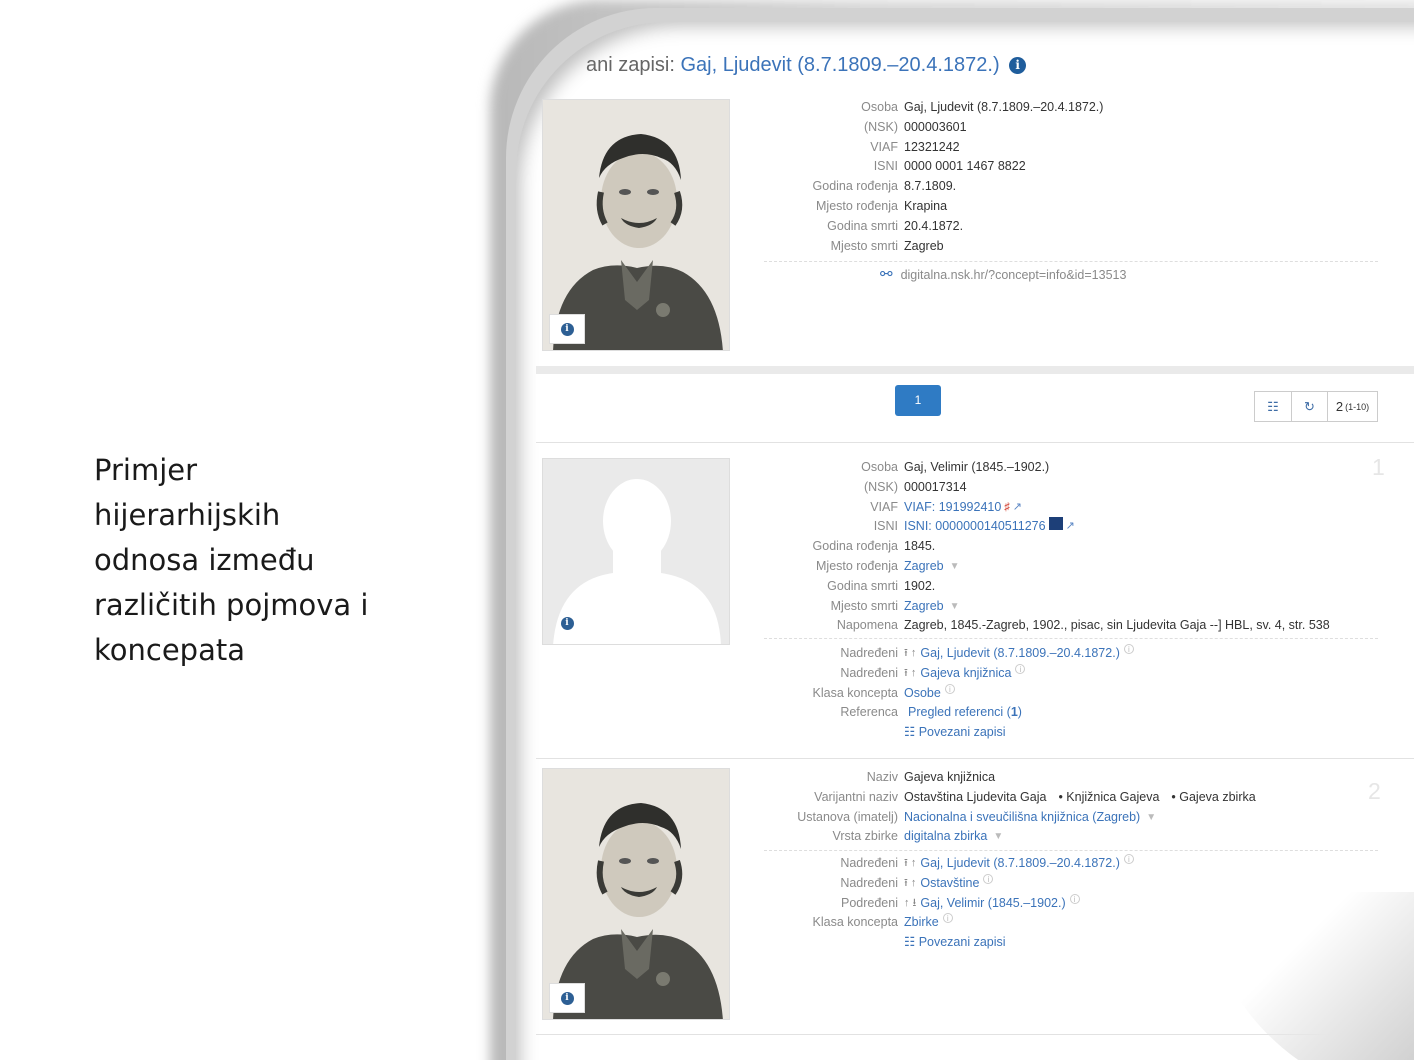 The height and width of the screenshot is (1060, 1414). What do you see at coordinates (920, 585) in the screenshot?
I see `field-value: 1902.` at bounding box center [920, 585].